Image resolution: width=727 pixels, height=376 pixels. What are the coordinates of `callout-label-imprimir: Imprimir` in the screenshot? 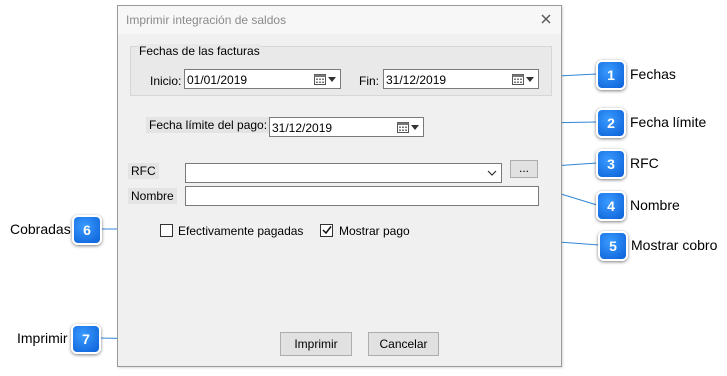 It's located at (42, 338).